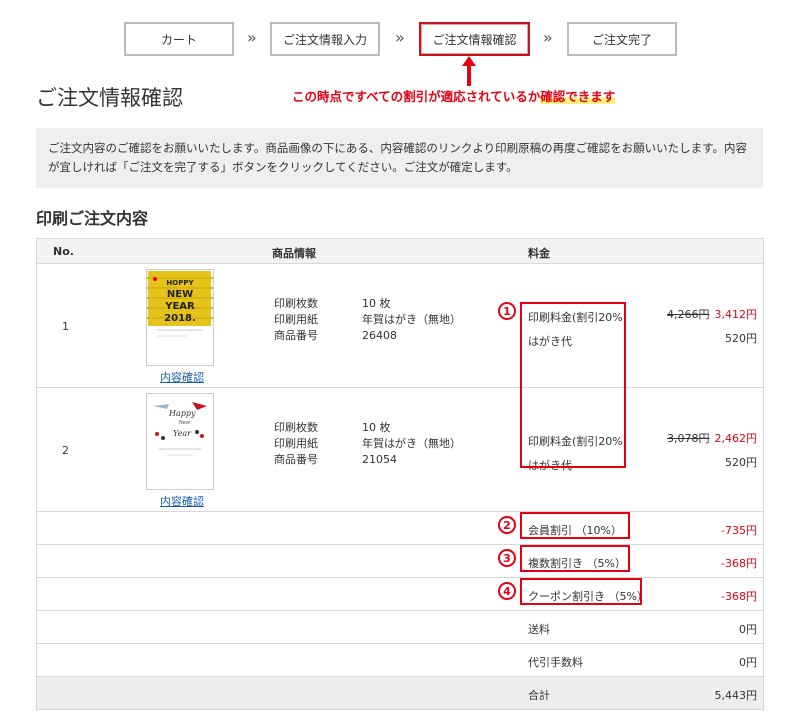  Describe the element at coordinates (180, 283) in the screenshot. I see `svg-text: HOPPY` at that location.